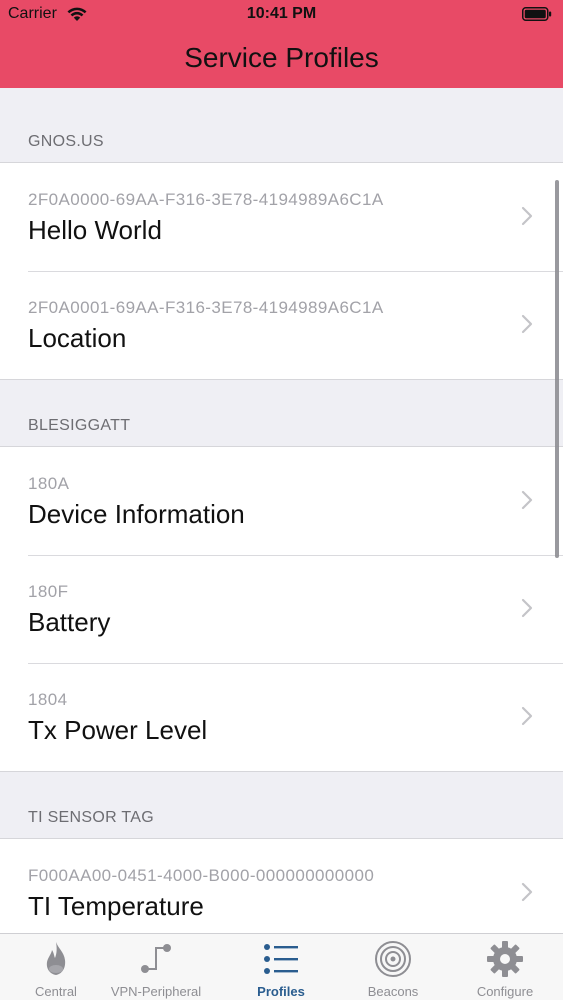 The height and width of the screenshot is (1000, 563). Describe the element at coordinates (281, 991) in the screenshot. I see `tab-label: Profiles` at that location.